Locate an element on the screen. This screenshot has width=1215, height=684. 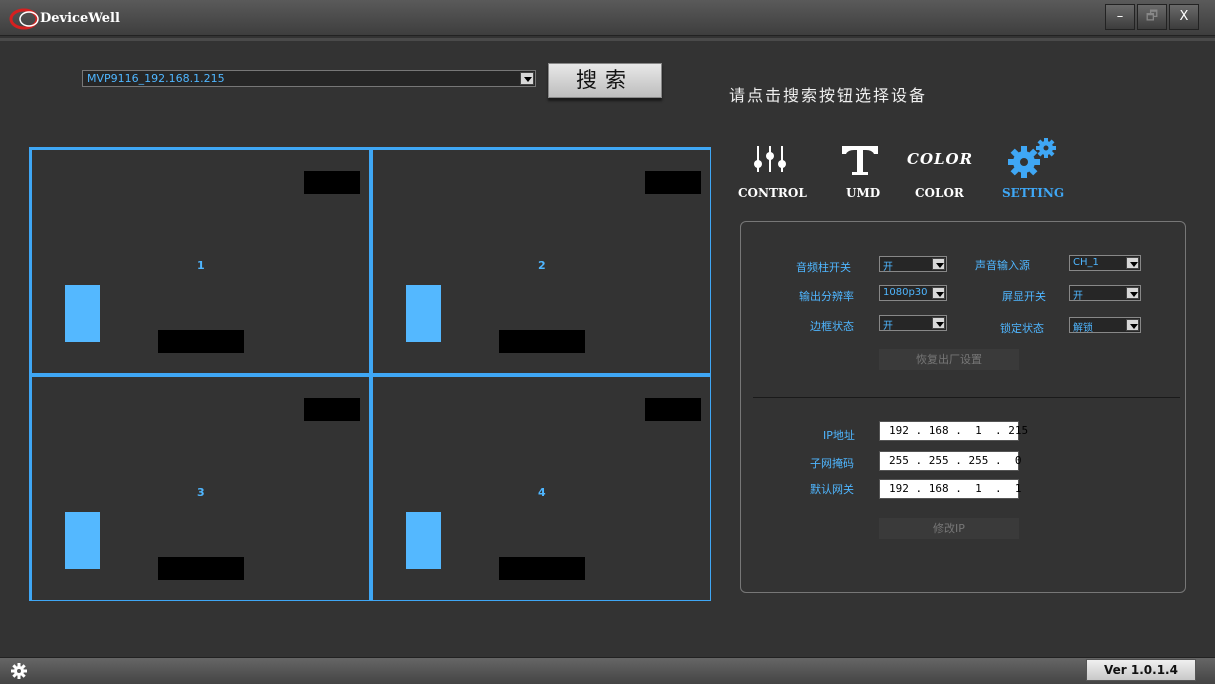
window-number: 2 is located at coordinates (542, 265).